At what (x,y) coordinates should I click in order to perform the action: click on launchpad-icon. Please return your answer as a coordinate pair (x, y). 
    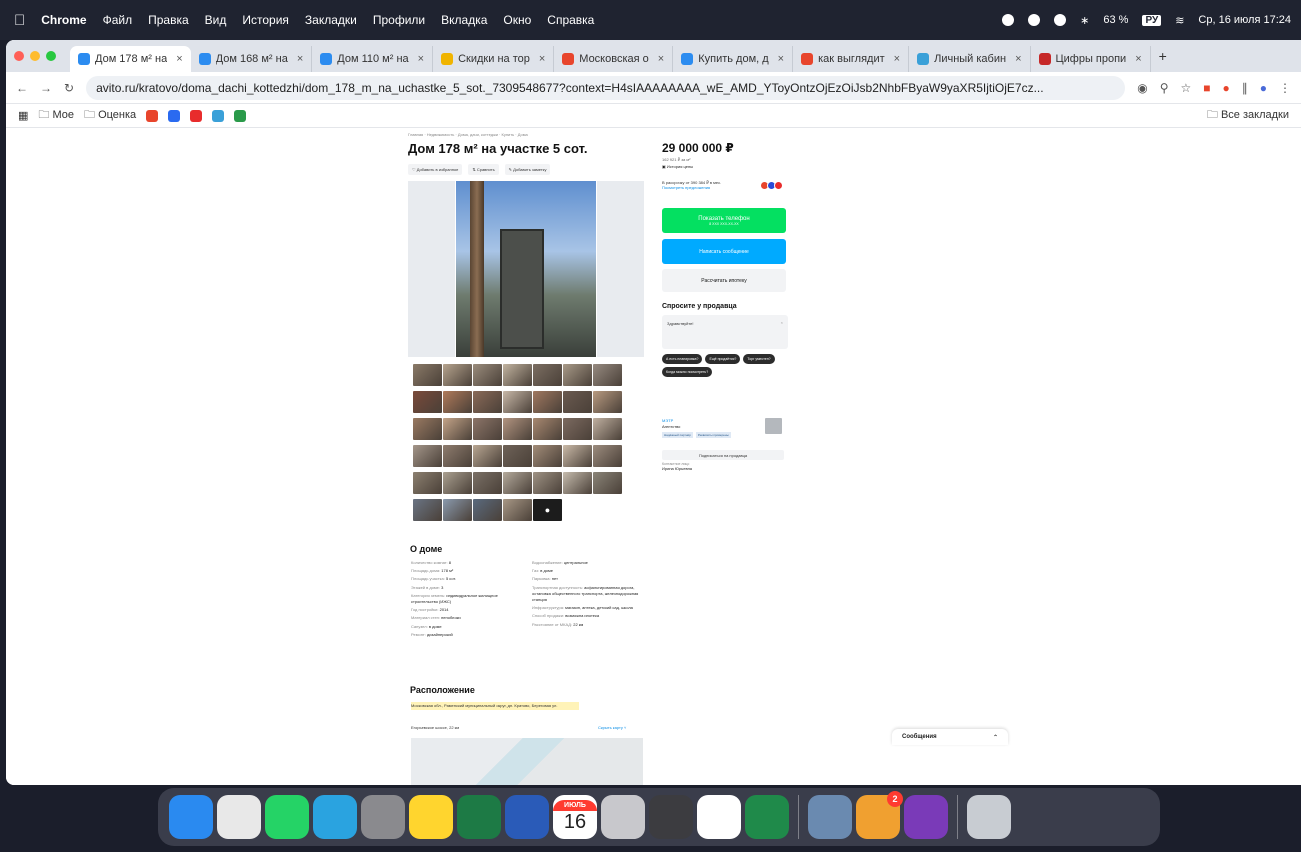
    Looking at the image, I should click on (623, 817).